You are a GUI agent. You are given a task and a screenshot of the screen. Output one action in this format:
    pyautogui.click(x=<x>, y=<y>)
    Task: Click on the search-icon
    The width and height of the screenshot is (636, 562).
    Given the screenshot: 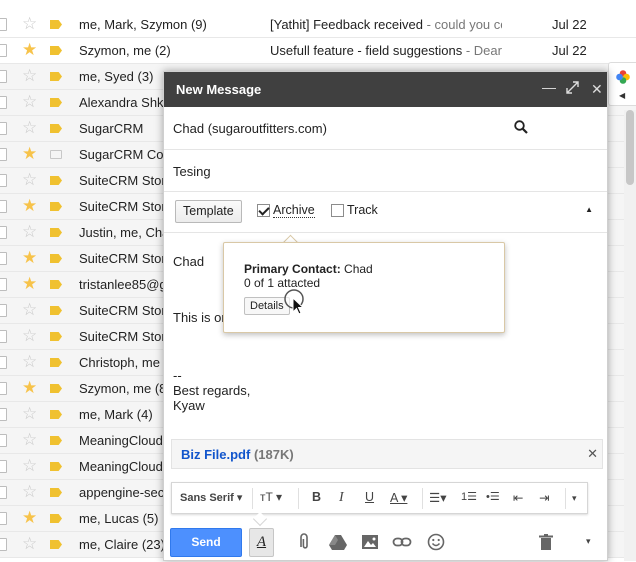 What is the action you would take?
    pyautogui.click(x=521, y=127)
    